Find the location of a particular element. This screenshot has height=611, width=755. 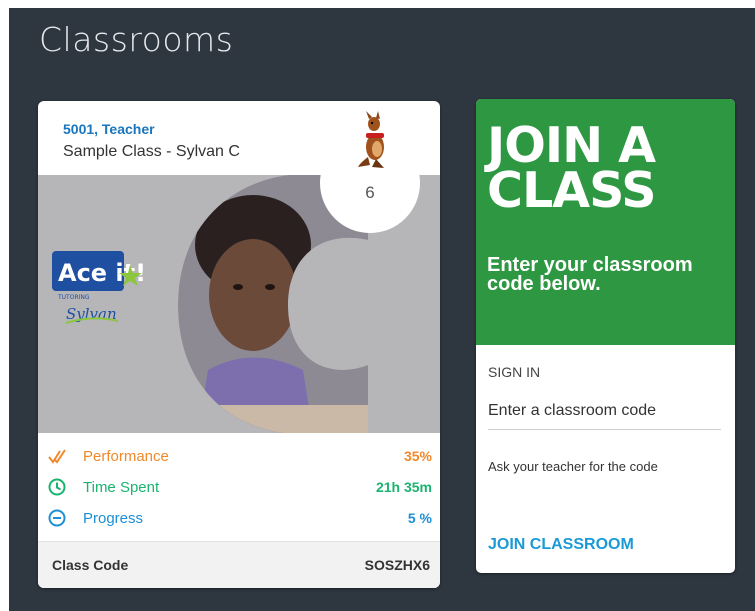

help-text: Ask your teacher for the code is located at coordinates (573, 466).